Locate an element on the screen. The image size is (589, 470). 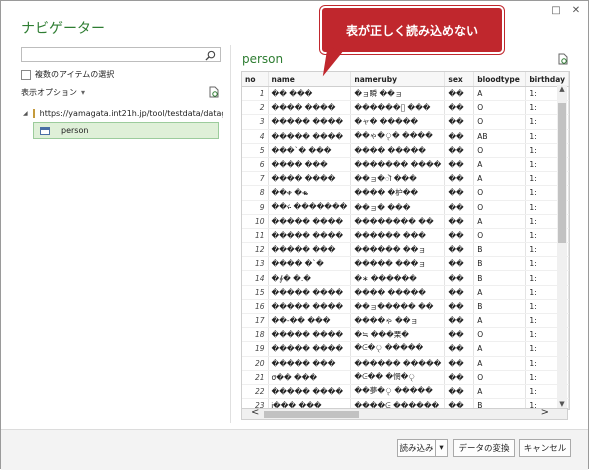
display-options-dropdown: 表示オプション ▾ is located at coordinates (53, 92).